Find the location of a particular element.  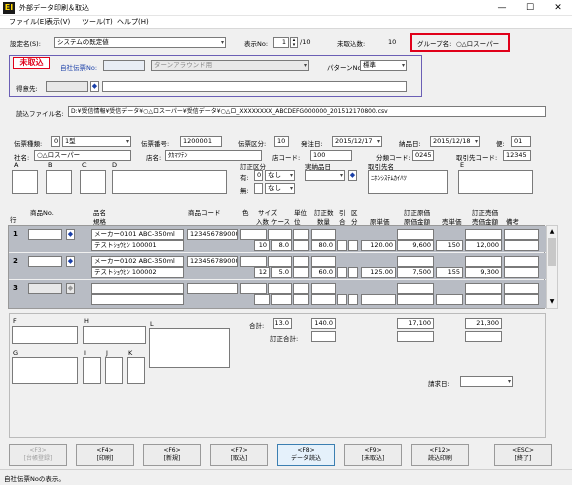

menu-tools: ツール(T) is located at coordinates (97, 22).